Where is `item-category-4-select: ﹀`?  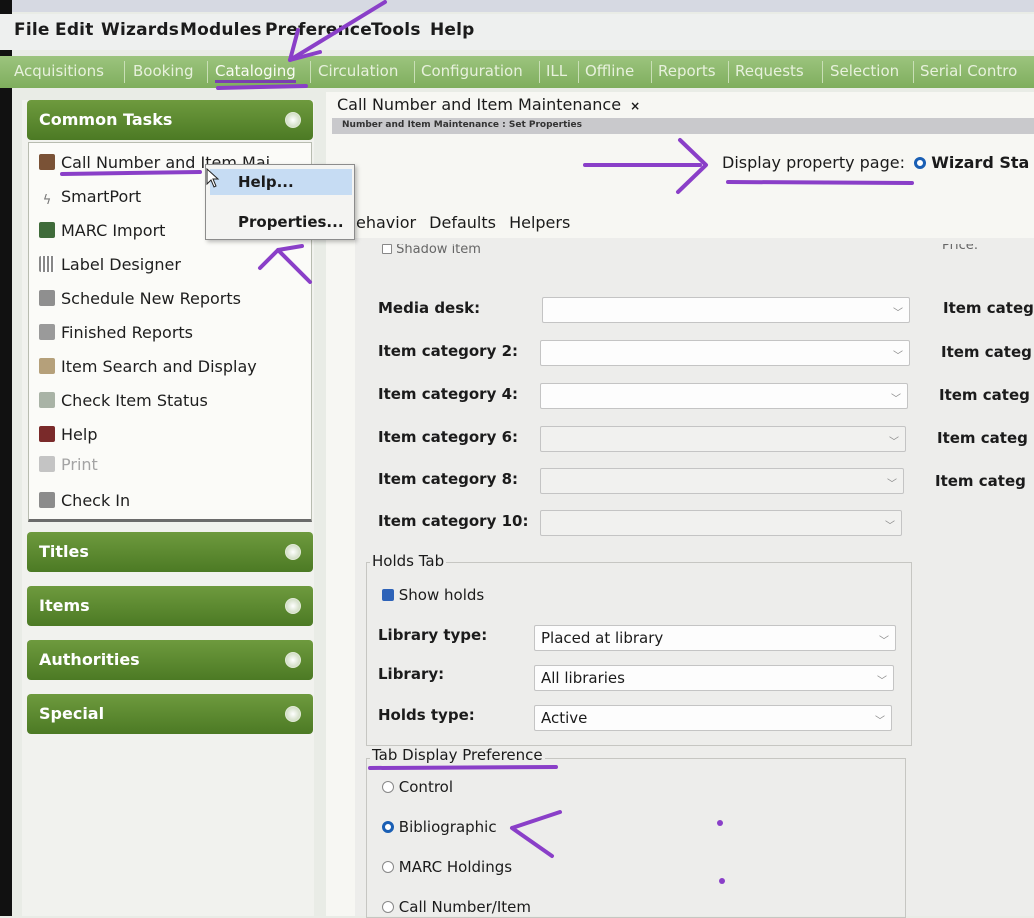 item-category-4-select: ﹀ is located at coordinates (724, 396).